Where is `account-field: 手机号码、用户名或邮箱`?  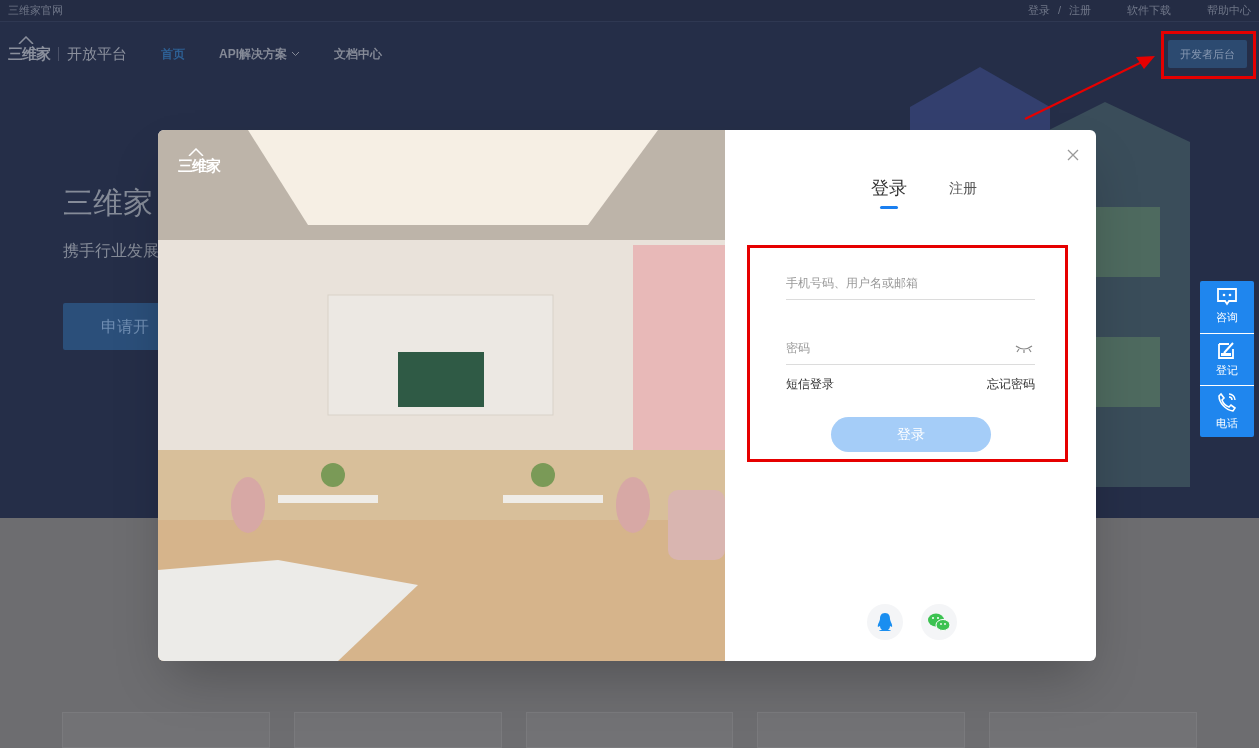
account-field: 手机号码、用户名或邮箱 is located at coordinates (910, 283).